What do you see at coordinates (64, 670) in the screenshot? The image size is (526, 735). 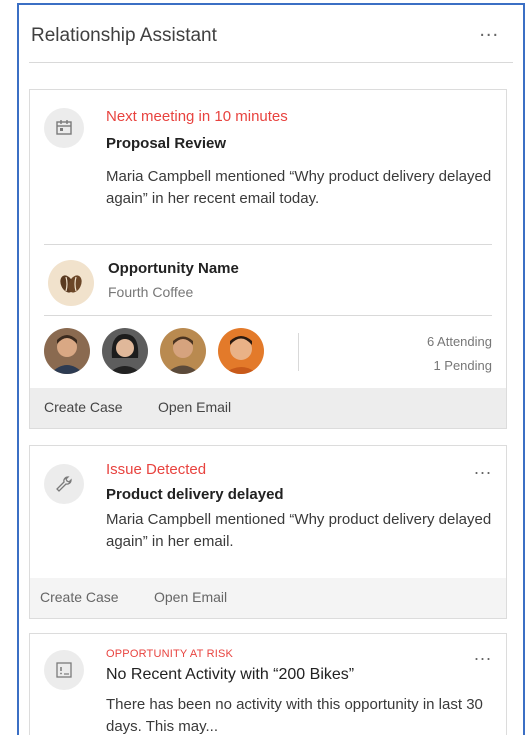 I see `opportunity-risk-icon` at bounding box center [64, 670].